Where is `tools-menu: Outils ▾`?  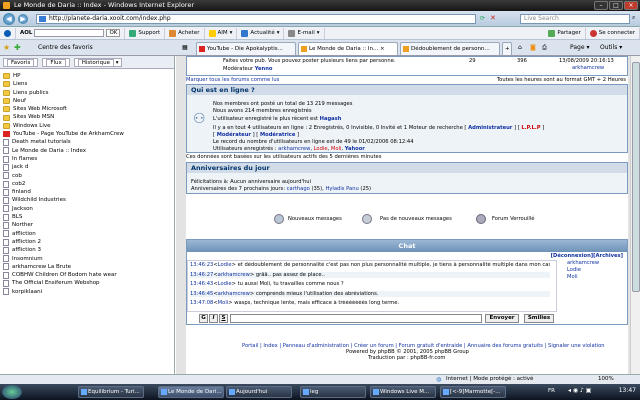 tools-menu: Outils ▾ is located at coordinates (611, 47).